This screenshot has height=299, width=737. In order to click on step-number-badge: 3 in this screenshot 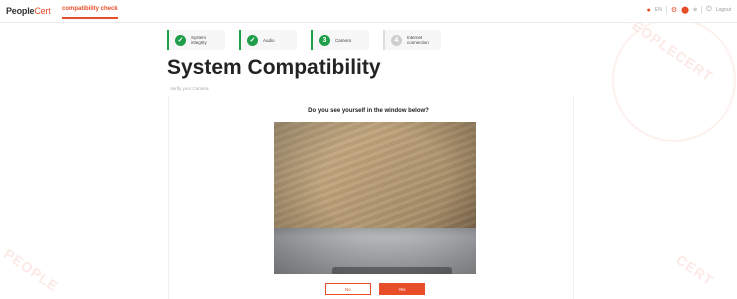, I will do `click(324, 40)`.